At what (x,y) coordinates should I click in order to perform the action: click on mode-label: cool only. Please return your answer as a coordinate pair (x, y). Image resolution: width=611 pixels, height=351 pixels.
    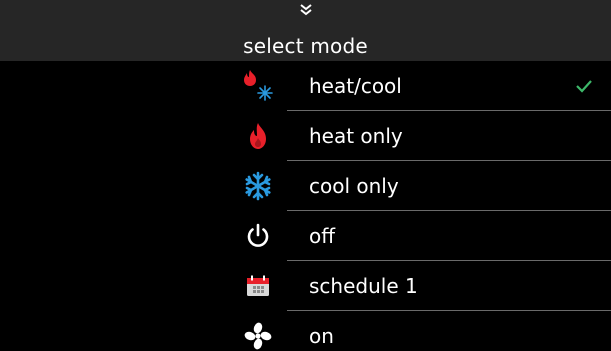
    Looking at the image, I should click on (354, 186).